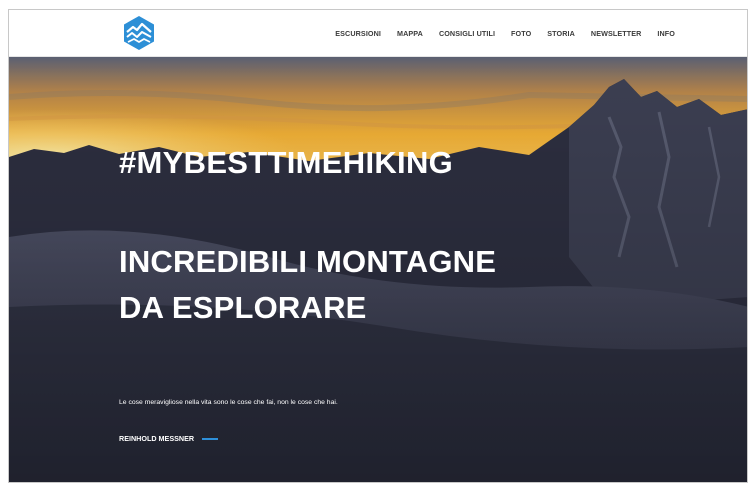  I want to click on hero-headline-line-1: INCREDIBILI MONTAGNE, so click(308, 261).